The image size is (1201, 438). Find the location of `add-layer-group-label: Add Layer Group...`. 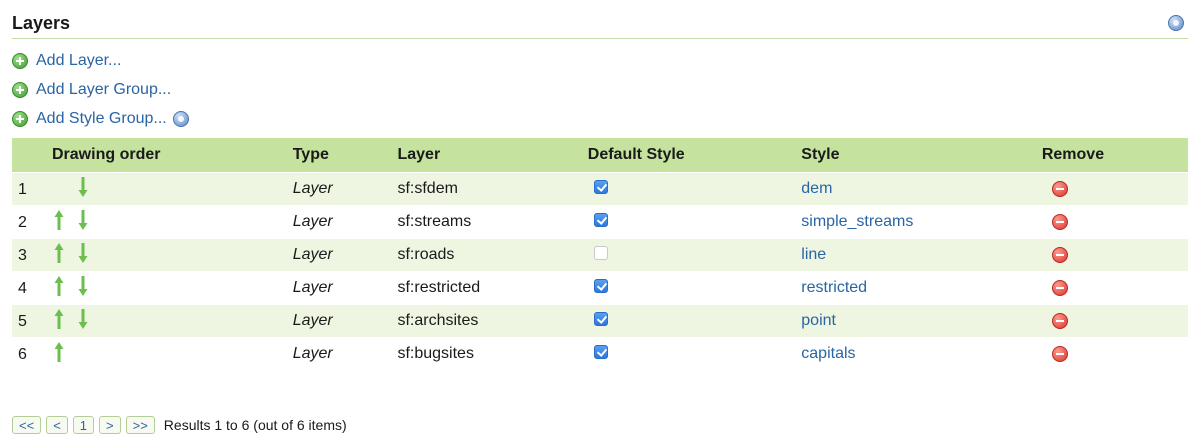

add-layer-group-label: Add Layer Group... is located at coordinates (103, 90).